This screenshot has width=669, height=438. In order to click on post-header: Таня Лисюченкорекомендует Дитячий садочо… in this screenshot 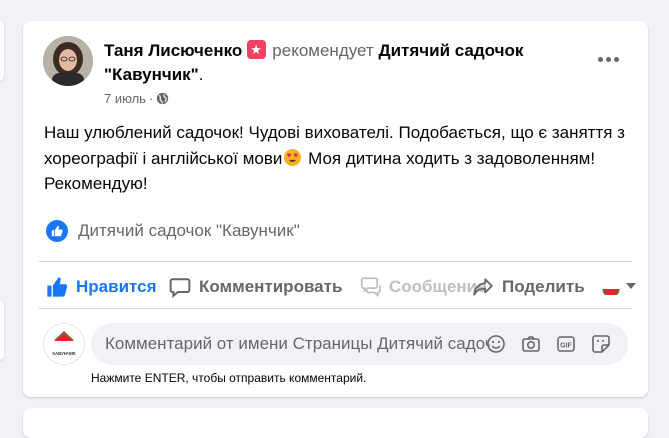, I will do `click(339, 62)`.